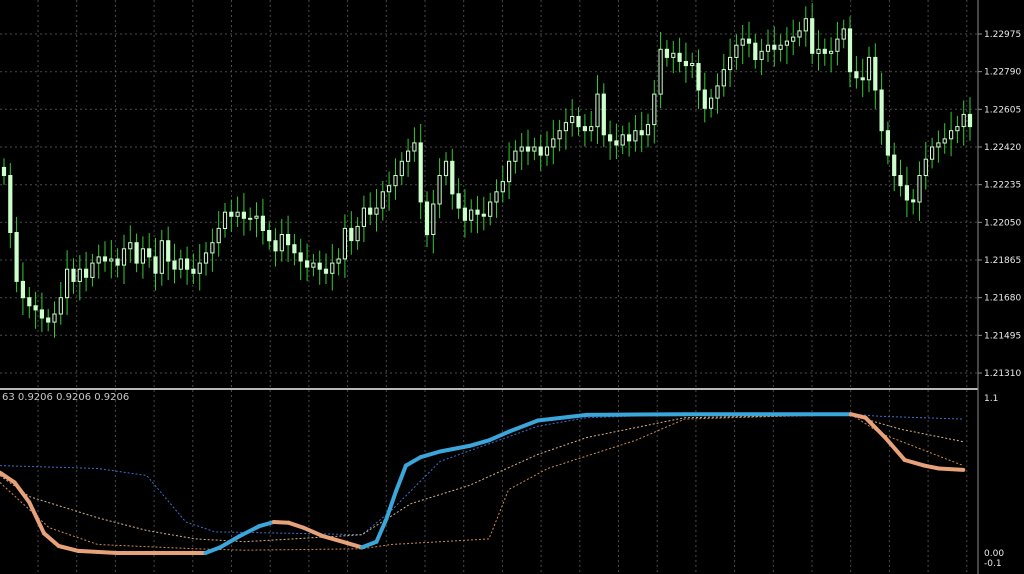 This screenshot has width=1024, height=574. Describe the element at coordinates (1002, 73) in the screenshot. I see `price-tick-label: 1.22790` at that location.